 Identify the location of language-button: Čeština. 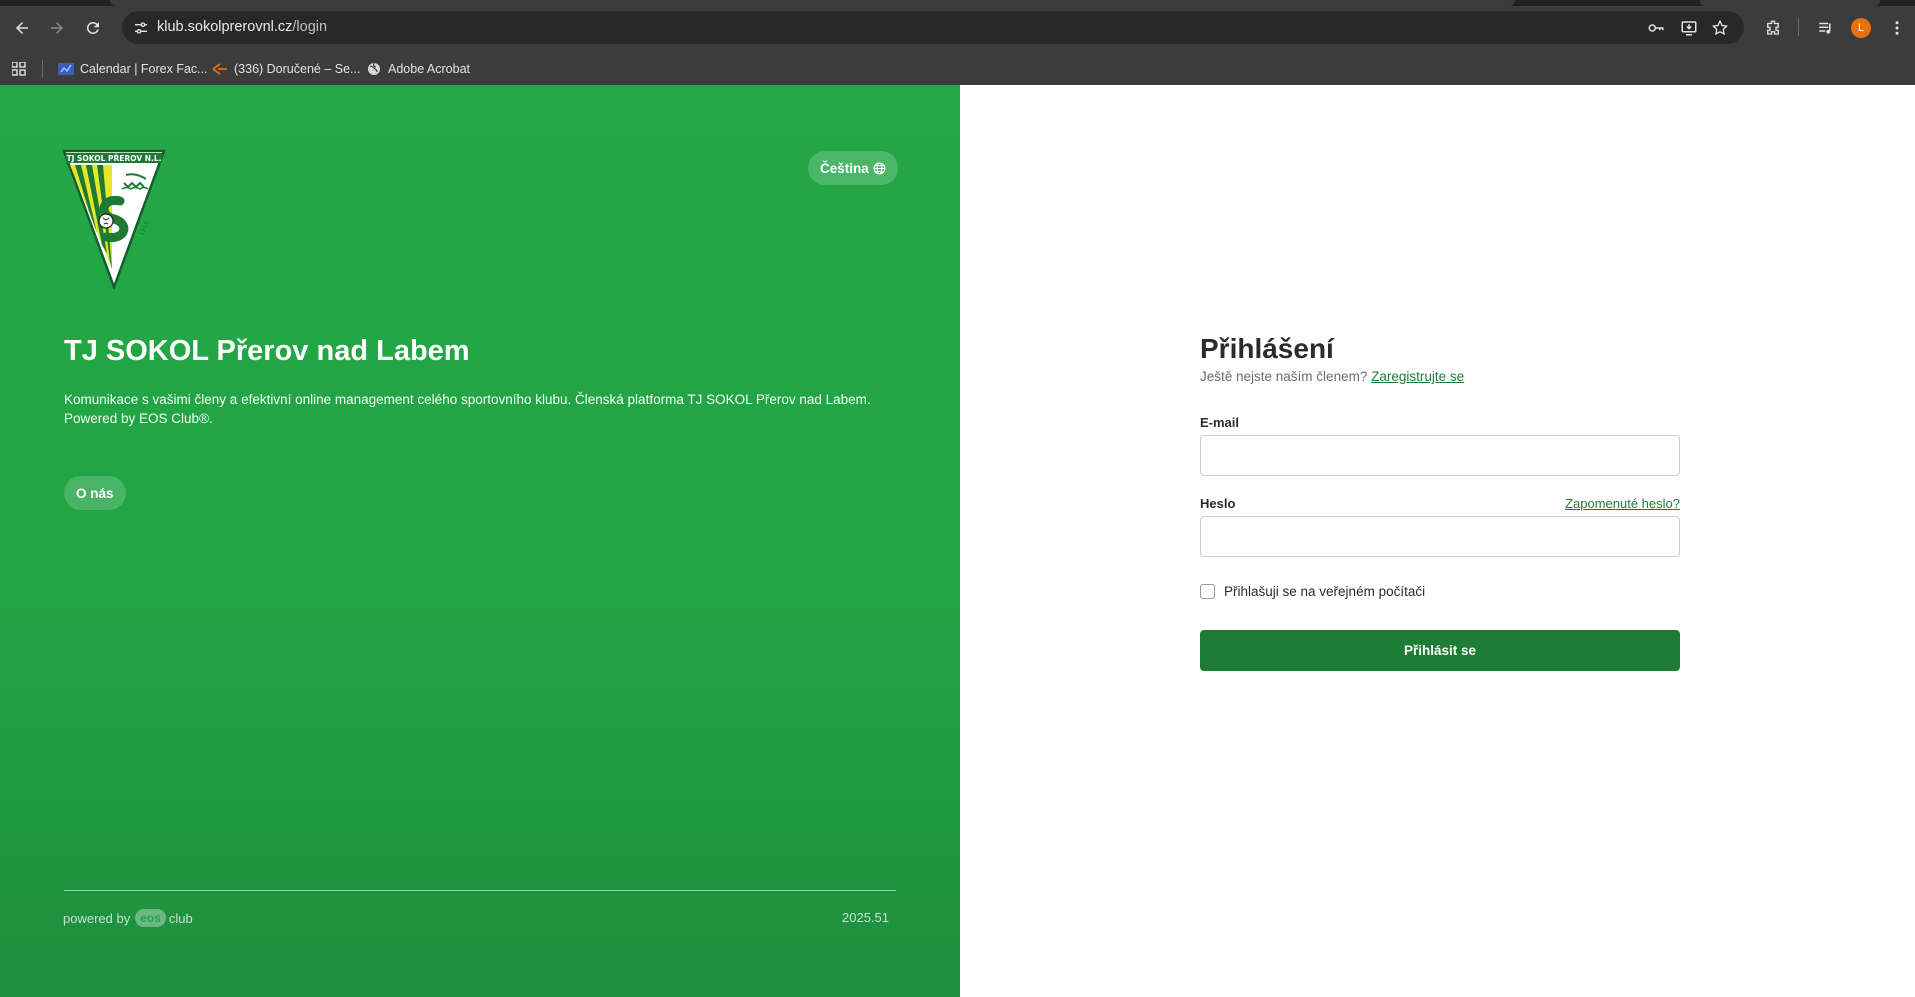
(853, 168).